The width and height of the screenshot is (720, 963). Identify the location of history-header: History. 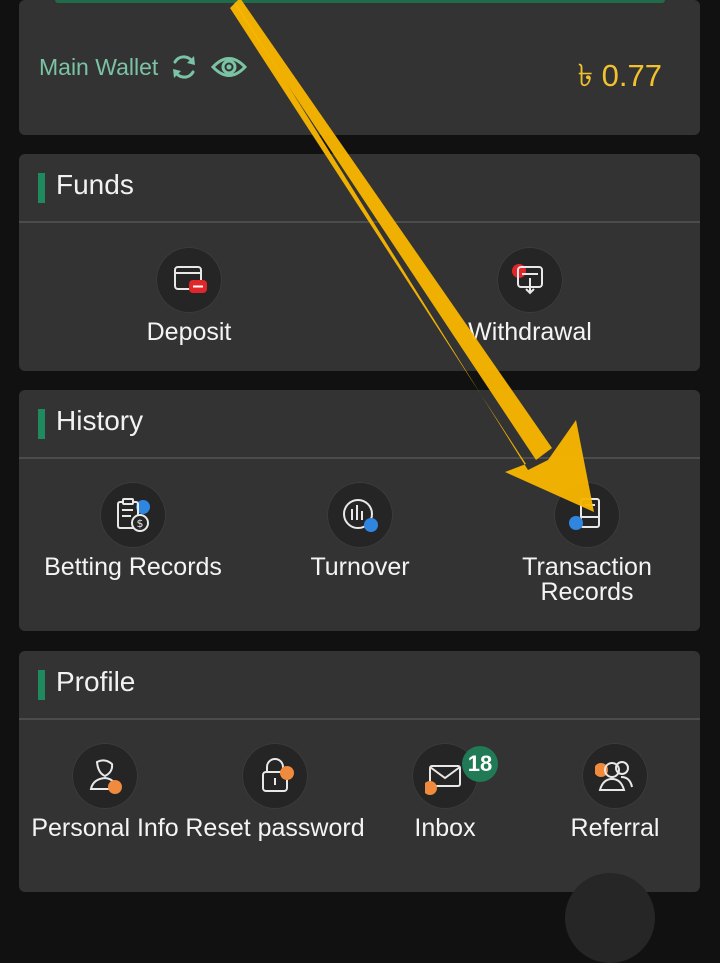
(359, 424).